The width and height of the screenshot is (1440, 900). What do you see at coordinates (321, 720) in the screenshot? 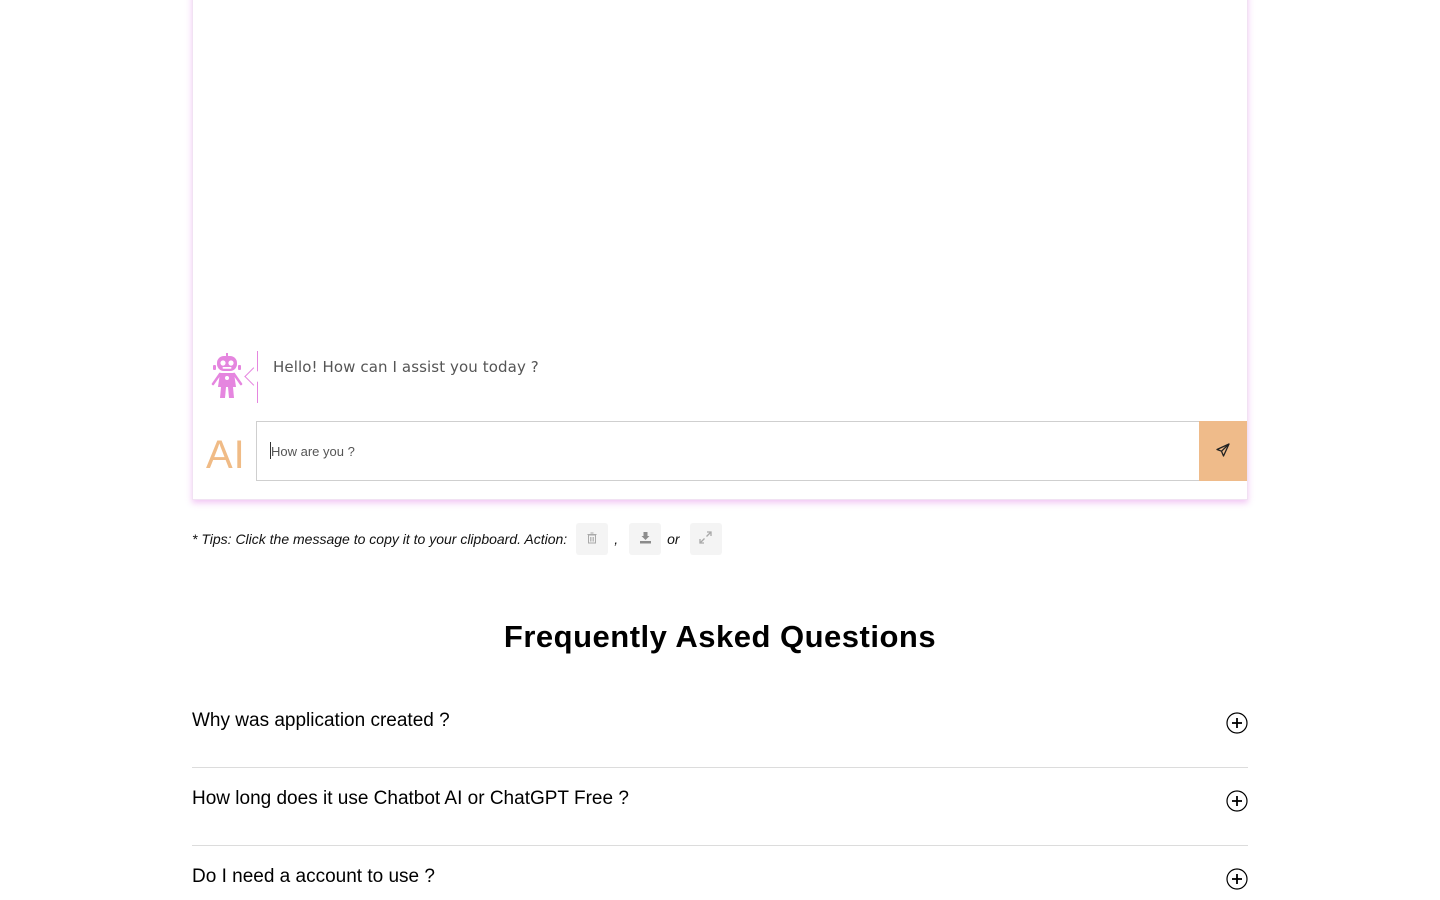
I see `faq-question: Why was application created ?` at bounding box center [321, 720].